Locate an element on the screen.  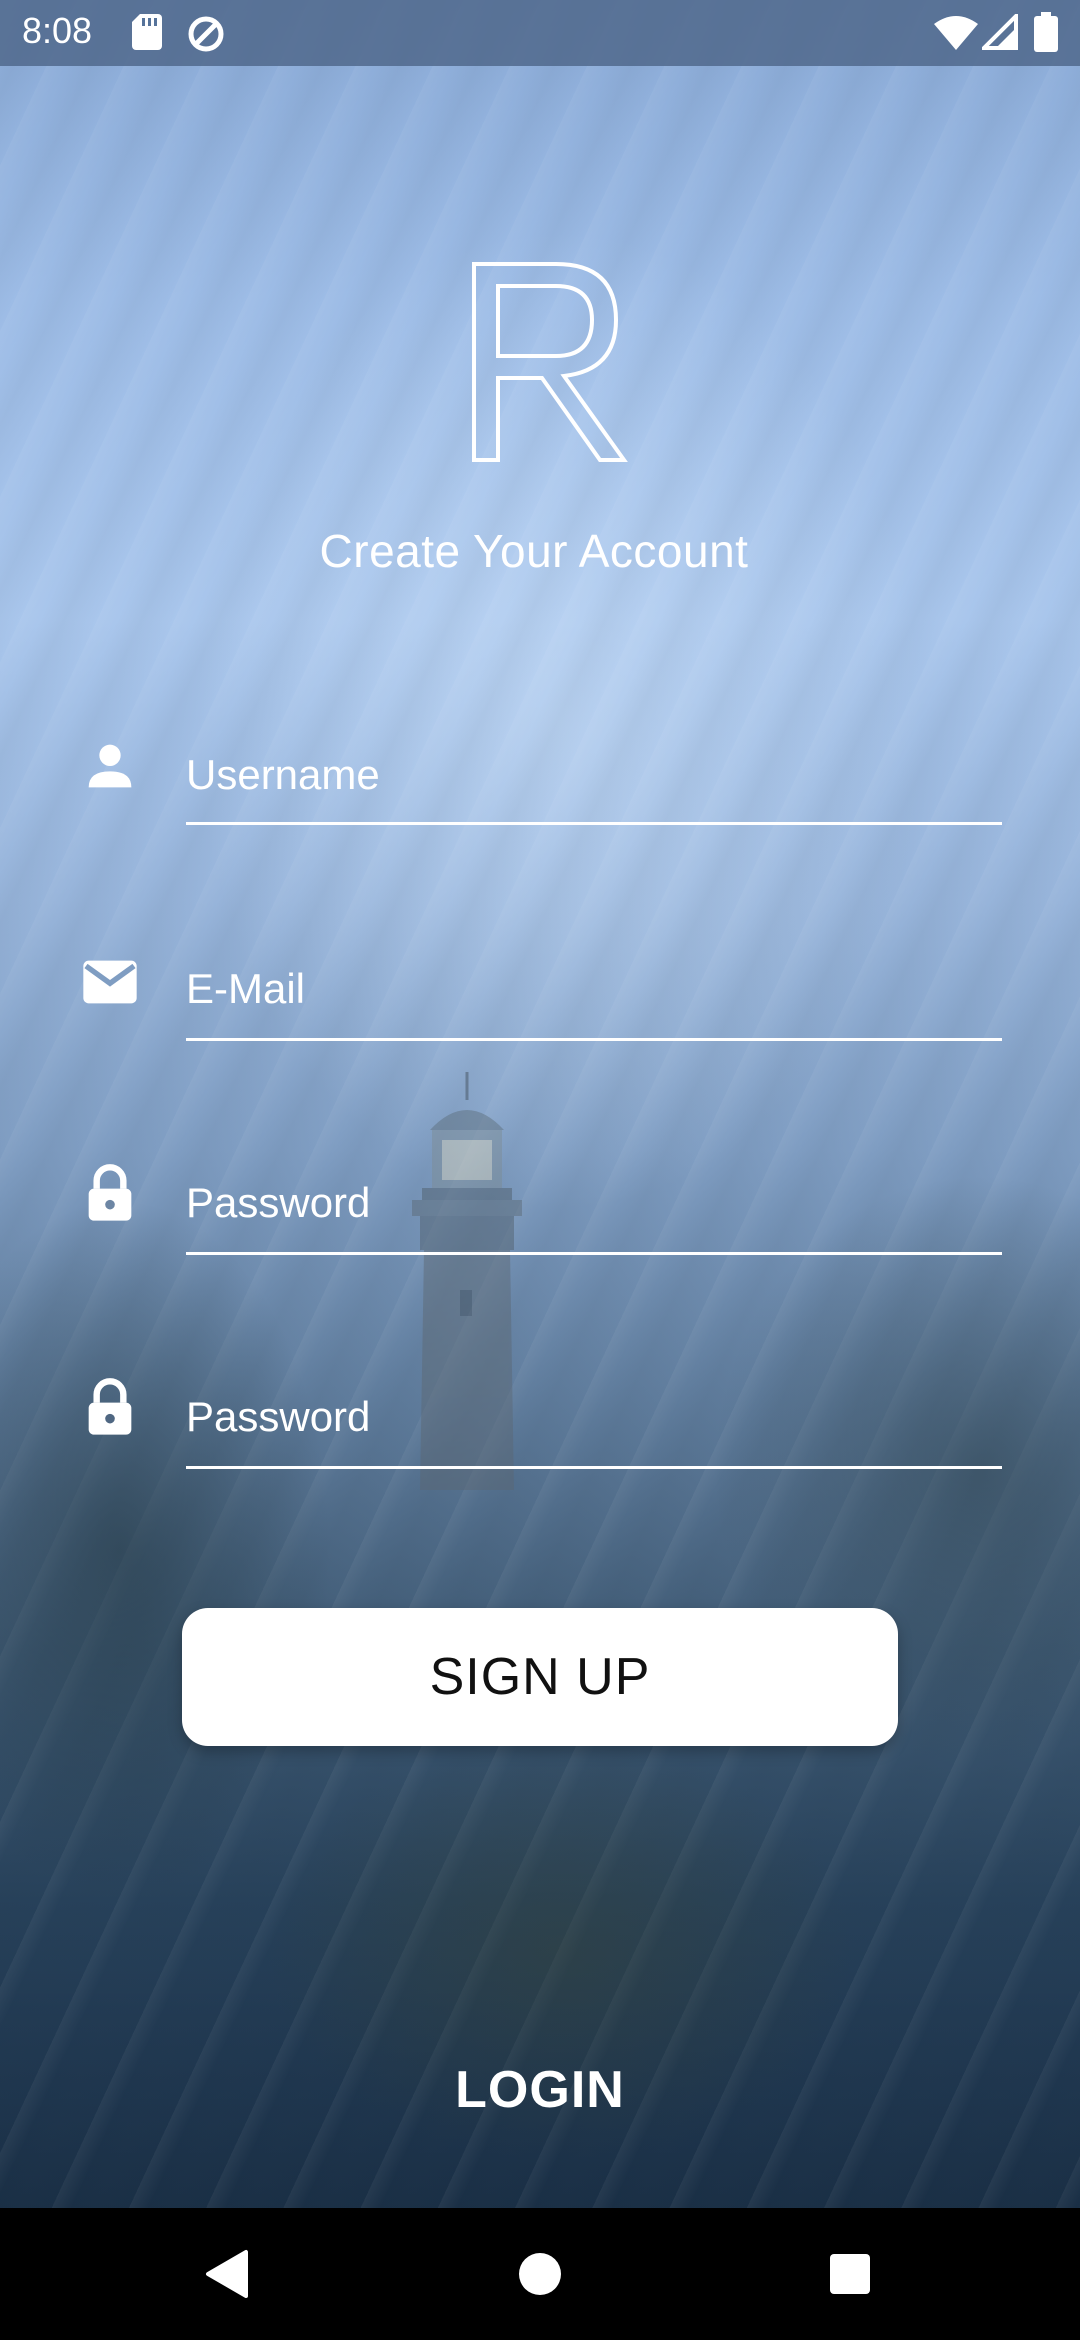
email-icon is located at coordinates (110, 982).